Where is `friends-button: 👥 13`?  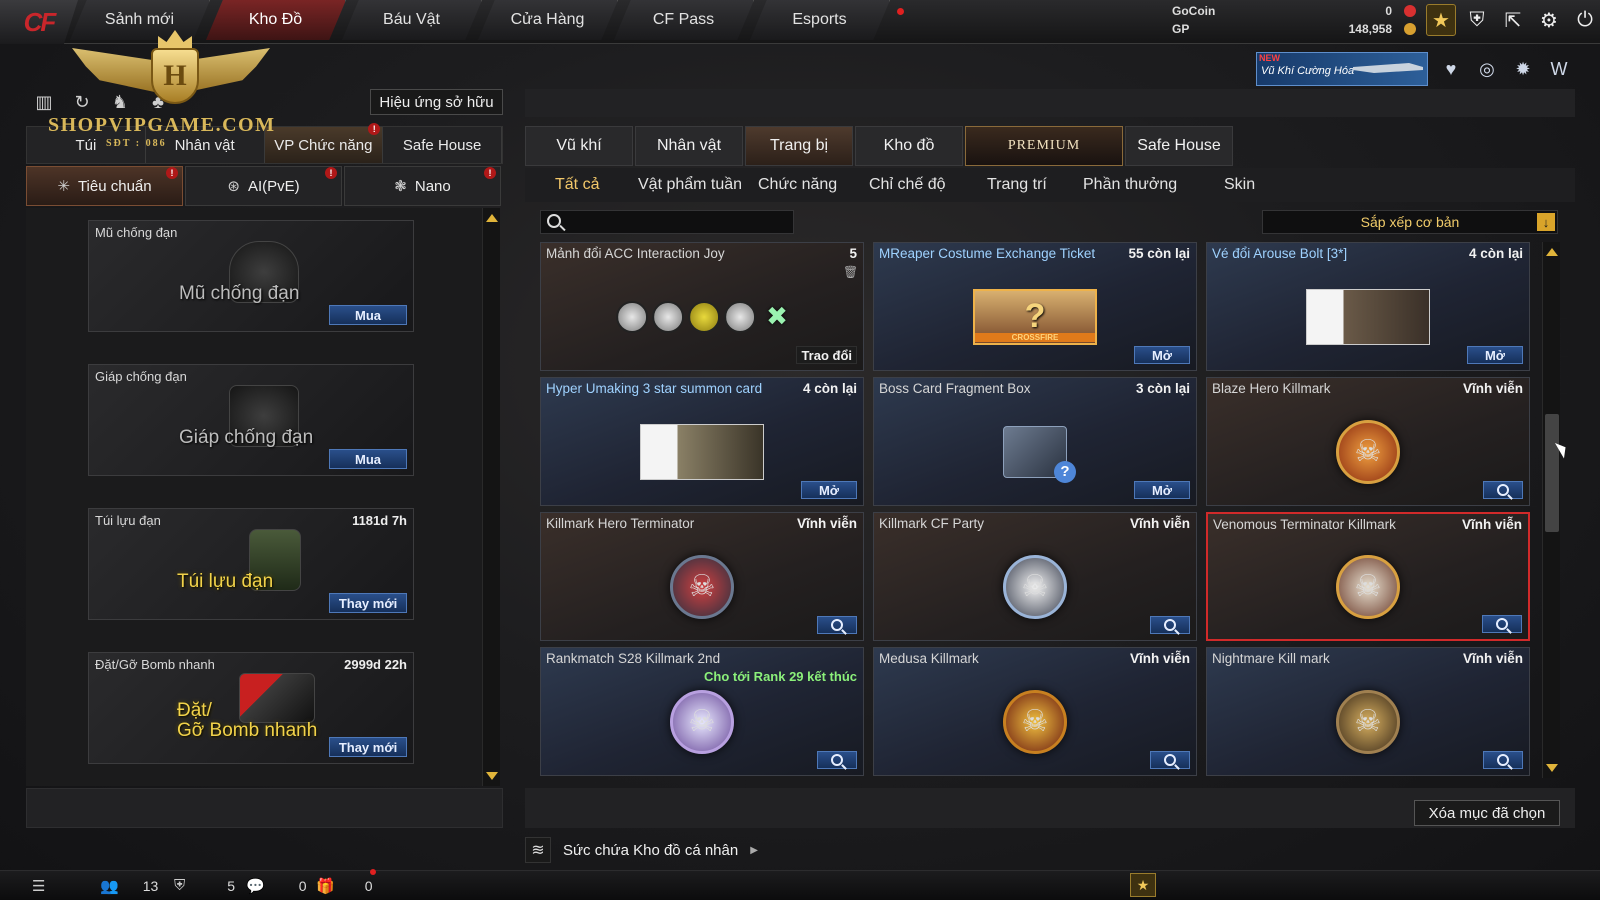
friends-button: 👥 13 is located at coordinates (129, 886).